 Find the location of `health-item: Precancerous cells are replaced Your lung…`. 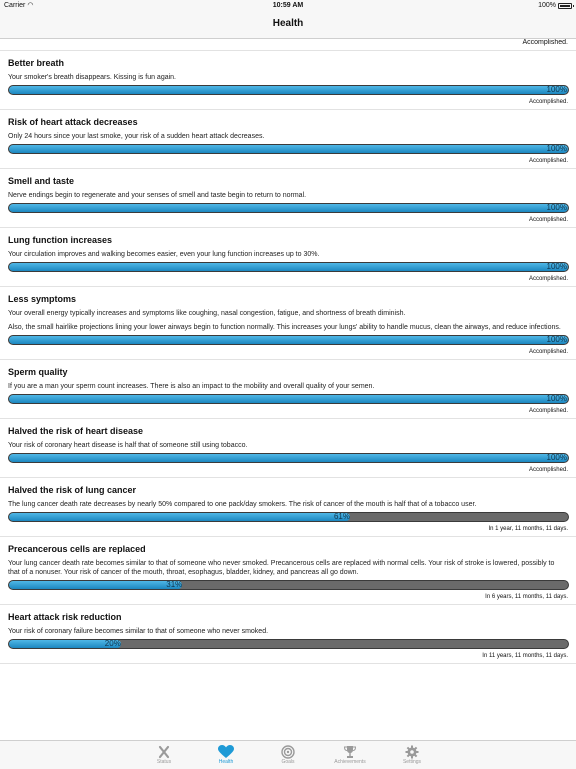

health-item: Precancerous cells are replaced Your lung… is located at coordinates (288, 571).